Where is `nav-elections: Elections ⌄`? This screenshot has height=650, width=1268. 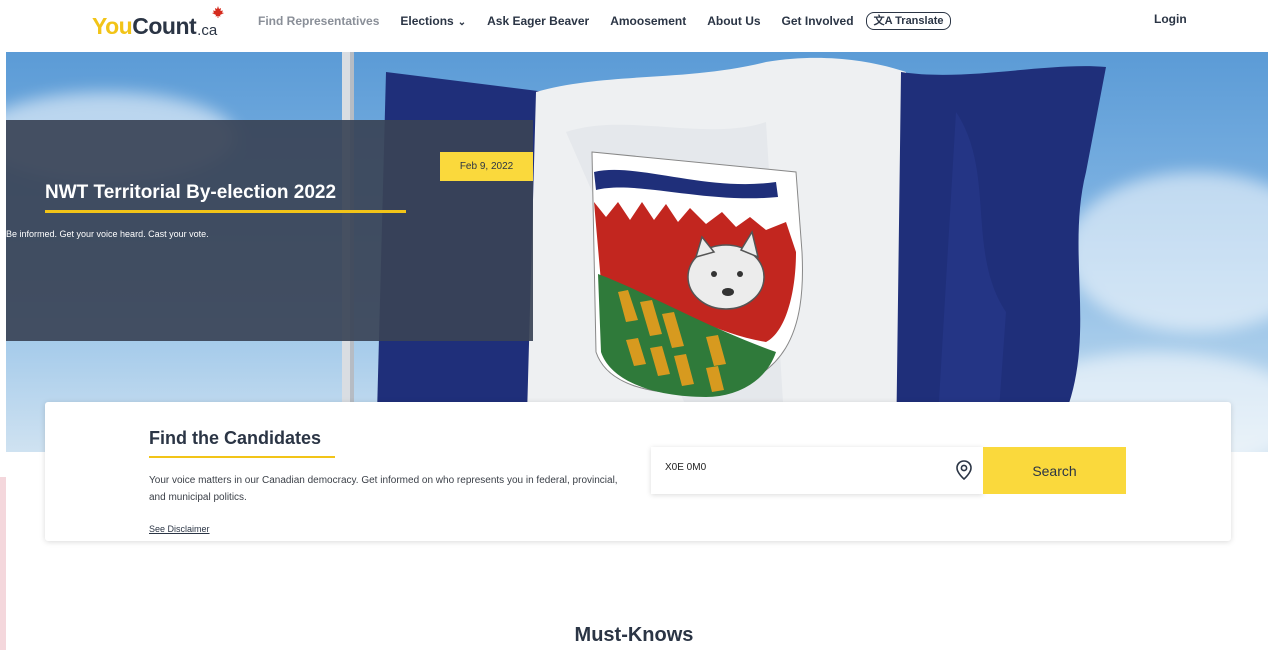 nav-elections: Elections ⌄ is located at coordinates (433, 21).